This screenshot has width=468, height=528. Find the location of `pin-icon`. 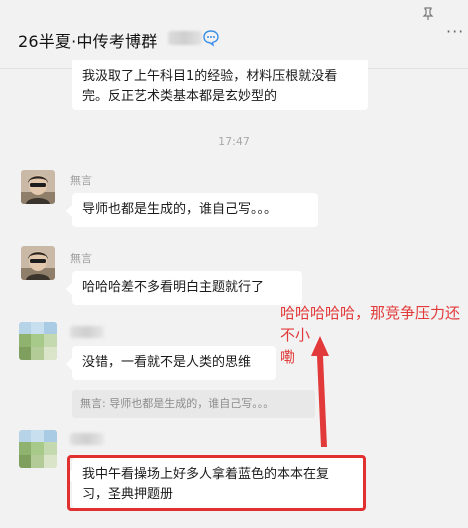

pin-icon is located at coordinates (428, 14).